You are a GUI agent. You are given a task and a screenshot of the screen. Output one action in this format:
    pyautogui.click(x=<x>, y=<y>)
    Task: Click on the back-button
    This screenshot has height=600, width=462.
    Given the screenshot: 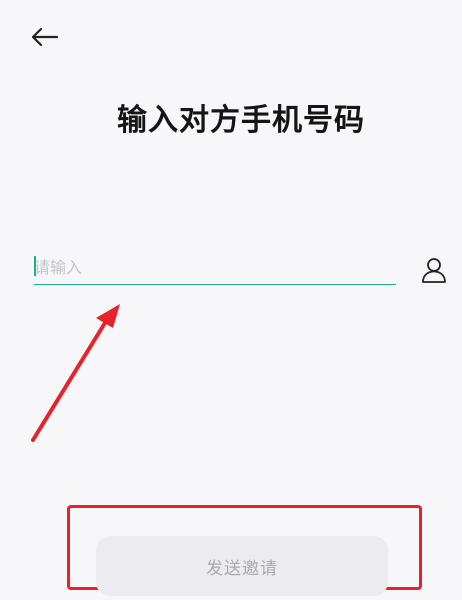 What is the action you would take?
    pyautogui.click(x=44, y=37)
    